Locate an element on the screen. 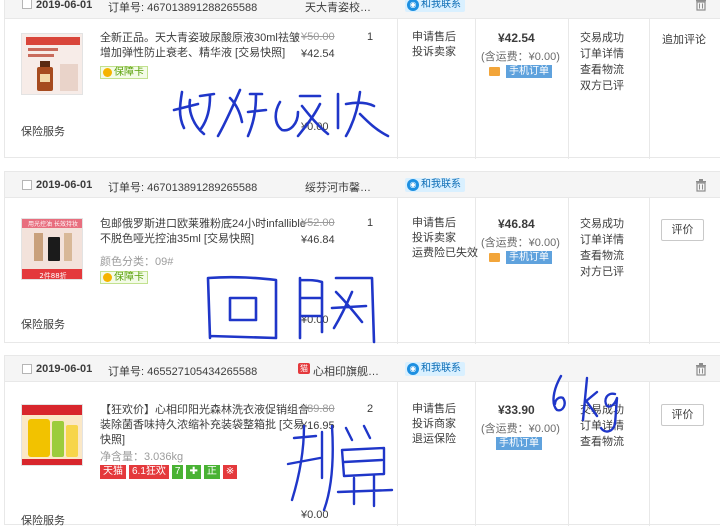 The width and height of the screenshot is (720, 528). after-sale-links: 申请售后 投诉商家 退运保险 is located at coordinates (434, 424).